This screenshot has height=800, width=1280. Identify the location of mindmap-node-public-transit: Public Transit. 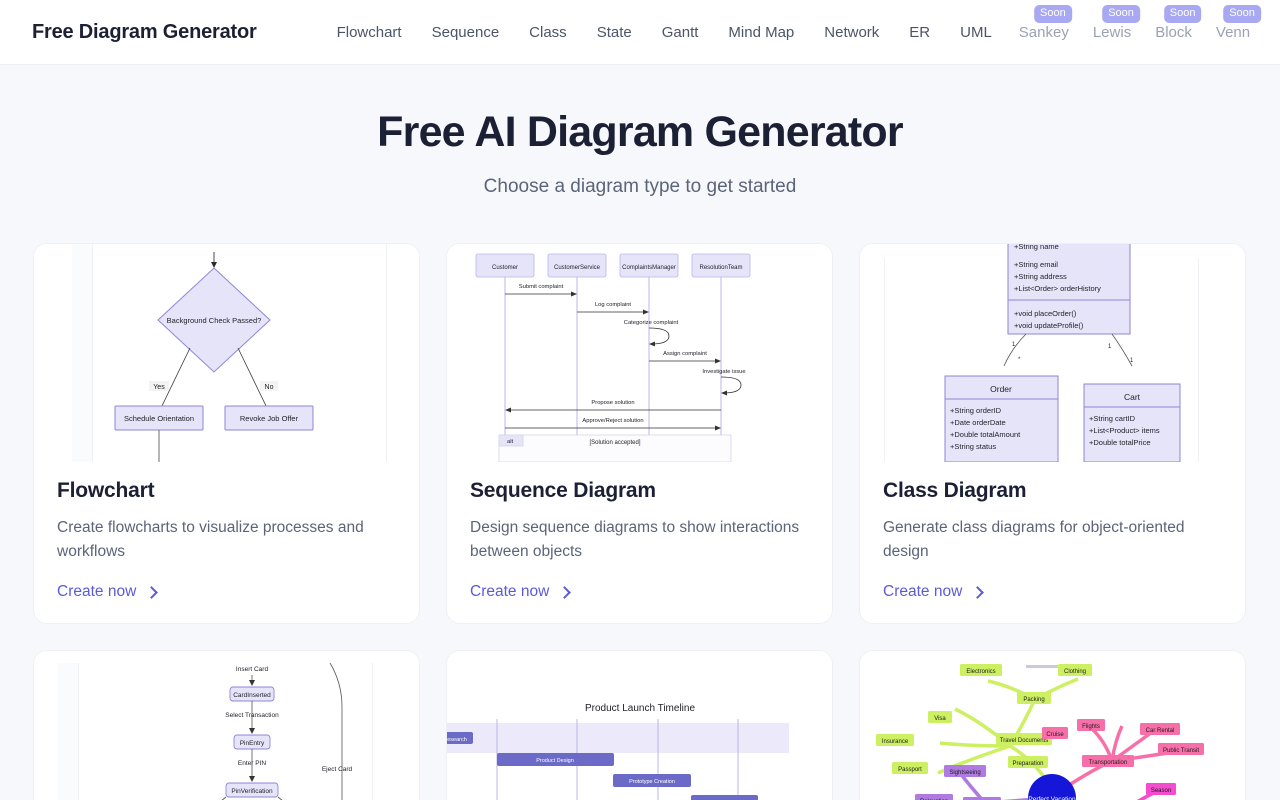
(1181, 751).